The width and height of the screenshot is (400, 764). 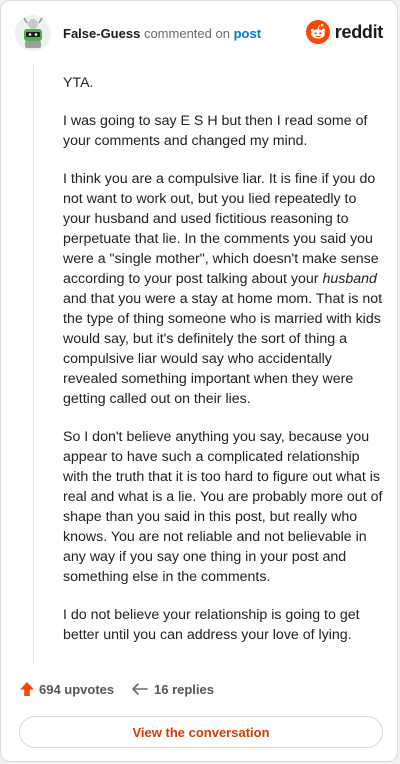 I want to click on upvote-text: 694 upvotes, so click(x=77, y=689).